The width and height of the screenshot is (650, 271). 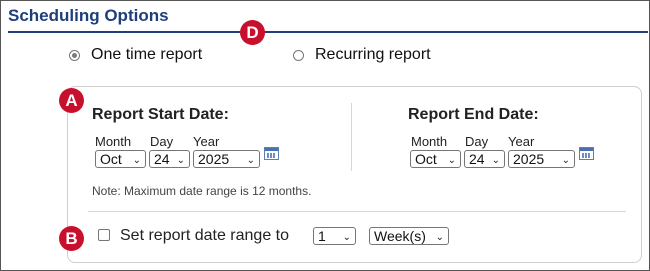 I want to click on section-divider, so click(x=328, y=32).